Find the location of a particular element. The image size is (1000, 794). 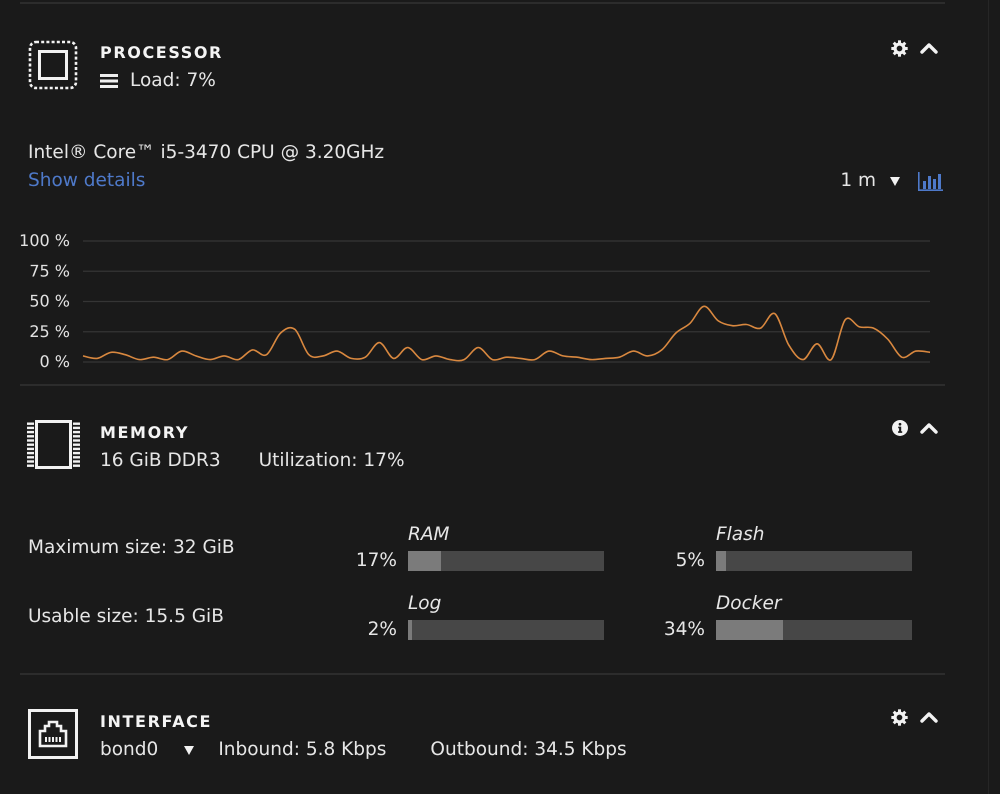

meter-percent: 5% is located at coordinates (690, 561).